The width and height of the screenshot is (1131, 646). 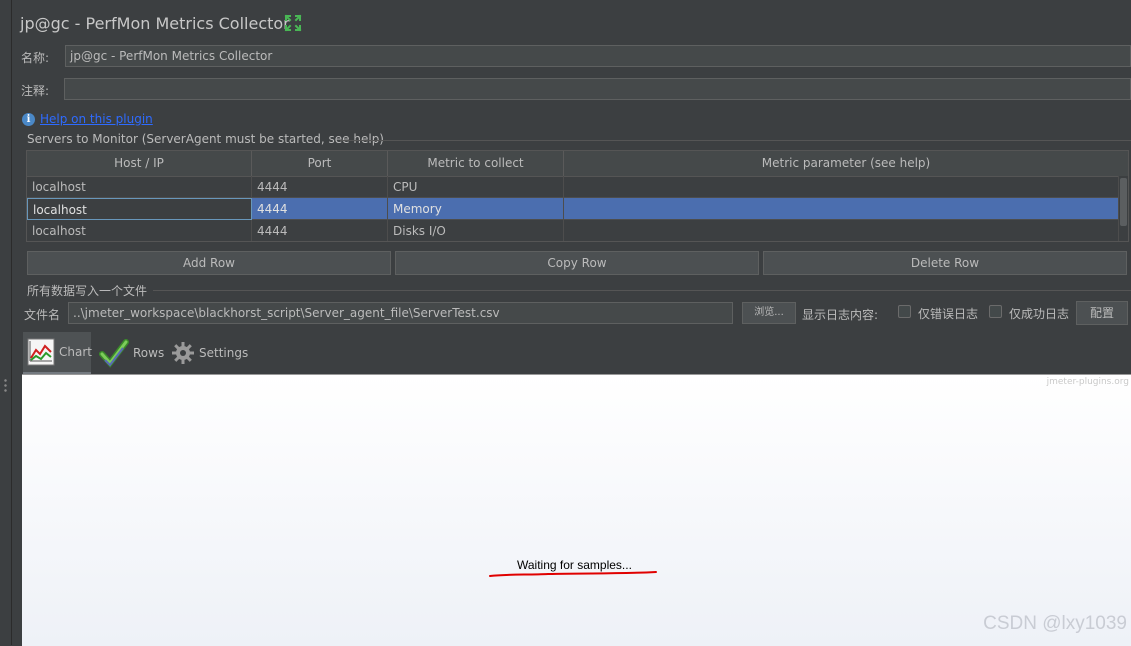 What do you see at coordinates (598, 56) in the screenshot?
I see `name-input: jp@gc - PerfMon Metrics Collector` at bounding box center [598, 56].